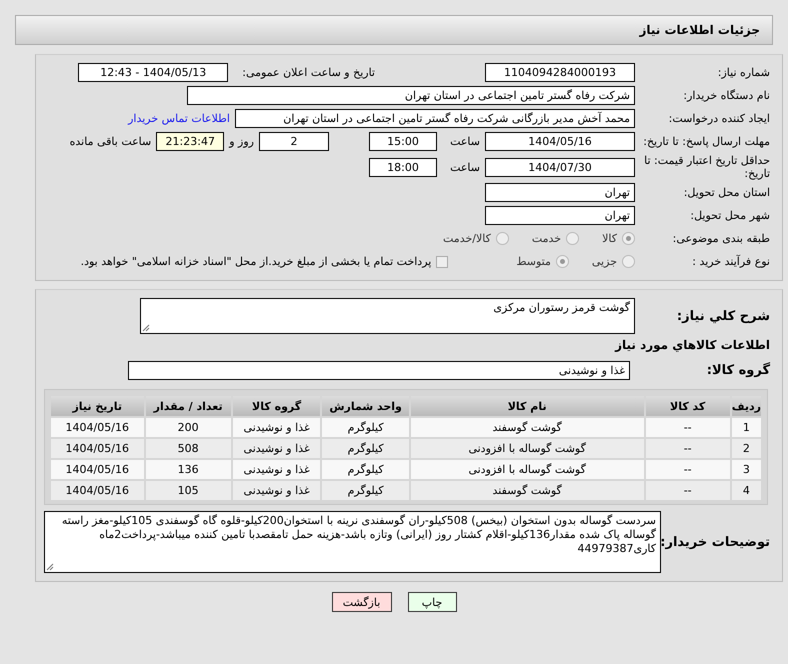  What do you see at coordinates (365, 406) in the screenshot?
I see `column-header: واحد شمارش` at bounding box center [365, 406].